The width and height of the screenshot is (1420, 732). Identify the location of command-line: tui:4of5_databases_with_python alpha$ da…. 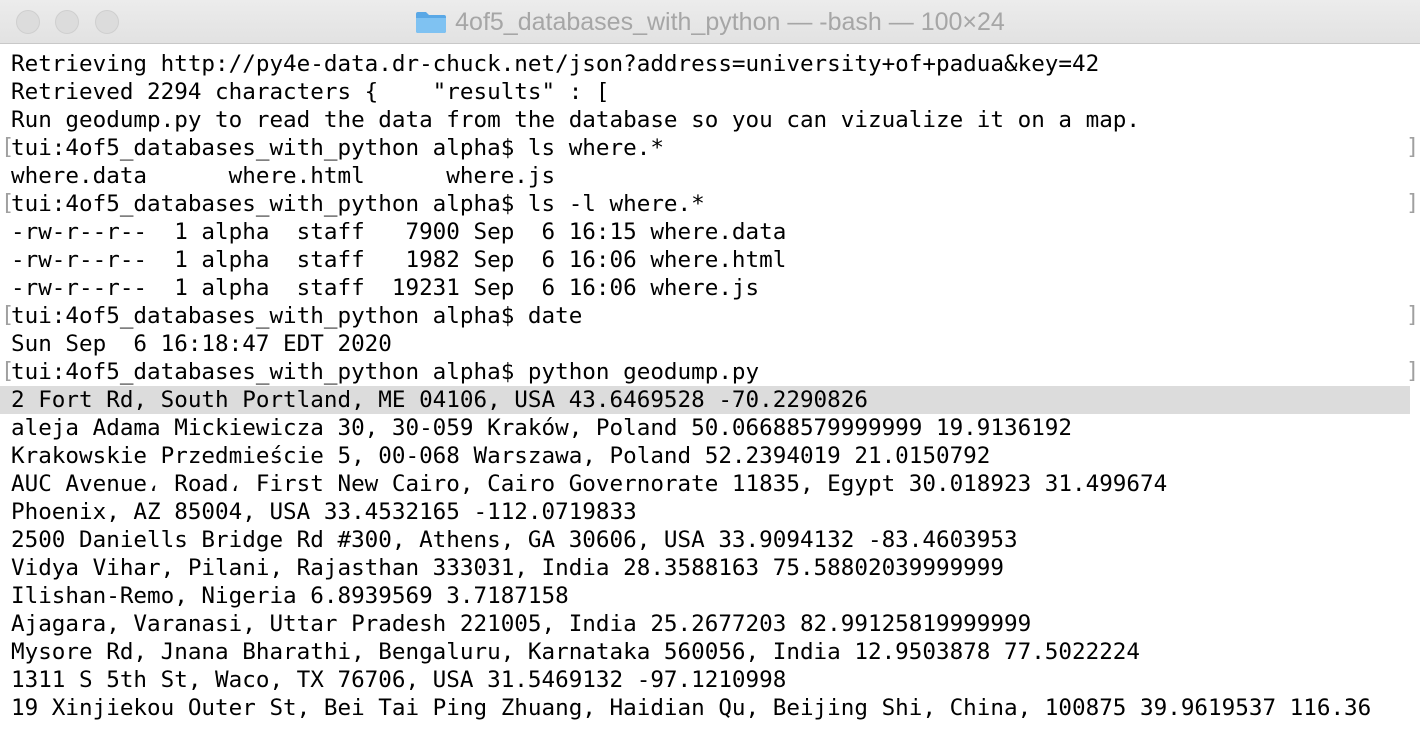
(710, 316).